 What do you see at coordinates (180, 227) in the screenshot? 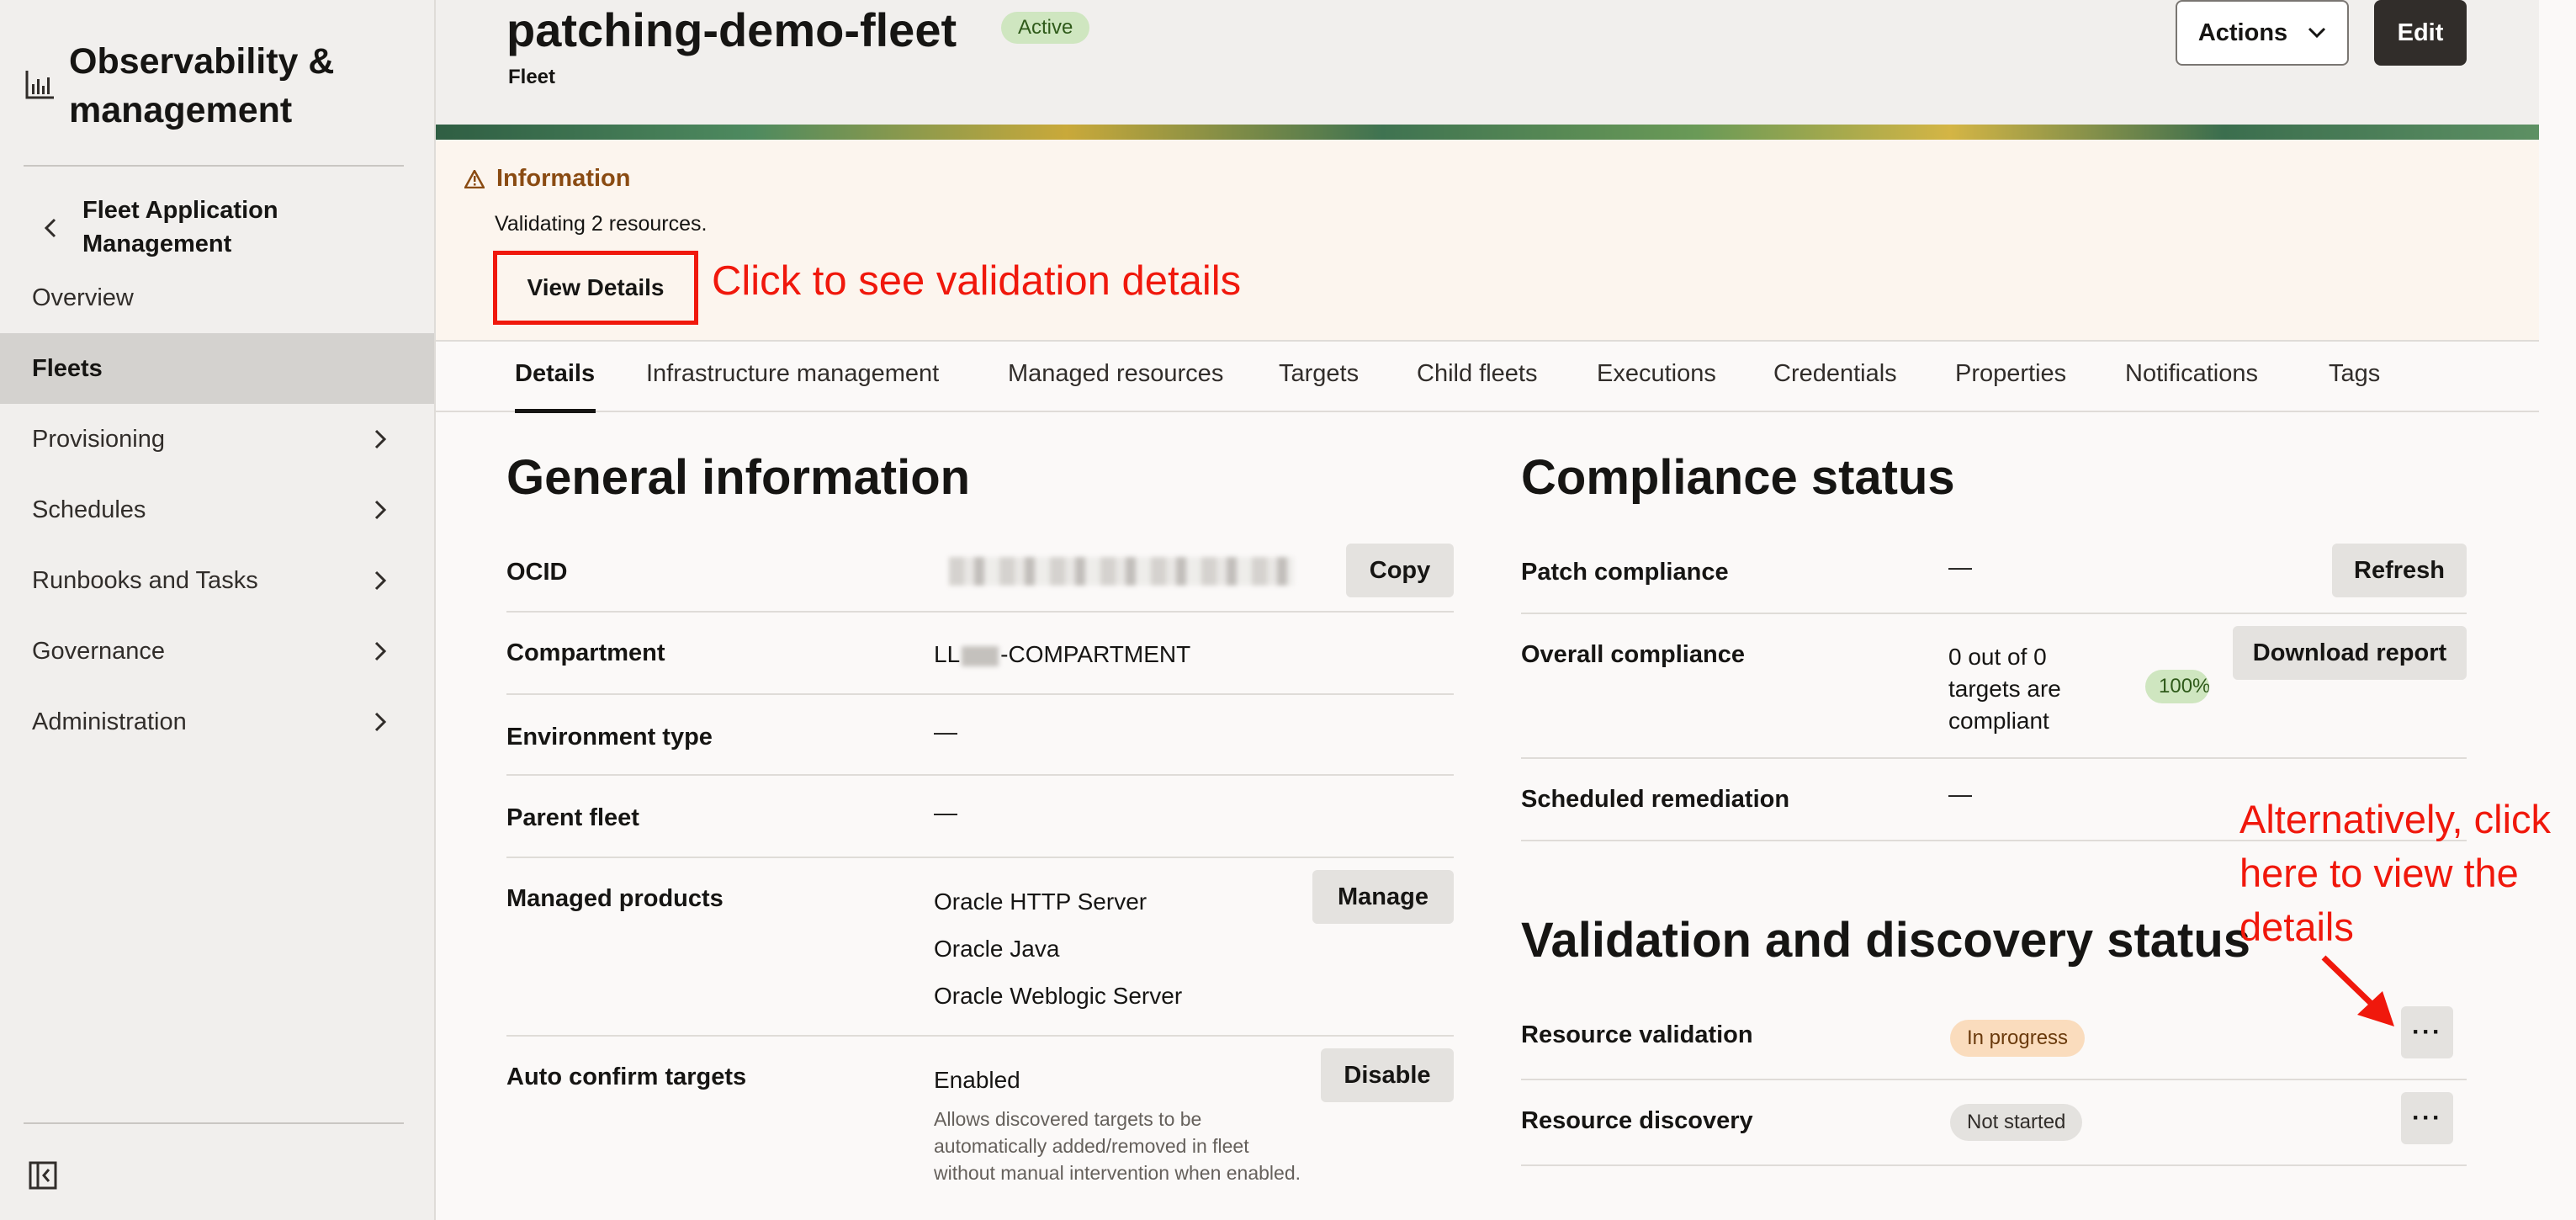
I see `back-link-label: Fleet Application Management` at bounding box center [180, 227].